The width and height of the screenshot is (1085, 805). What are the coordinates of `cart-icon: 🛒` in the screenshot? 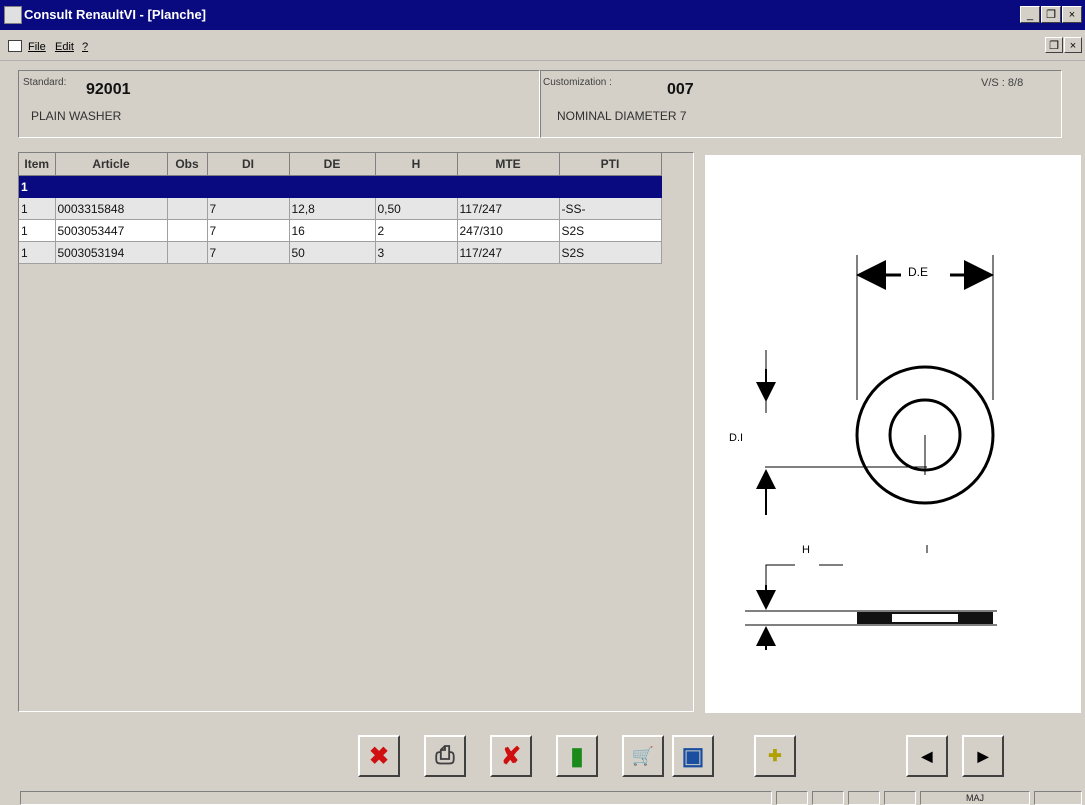 It's located at (643, 755).